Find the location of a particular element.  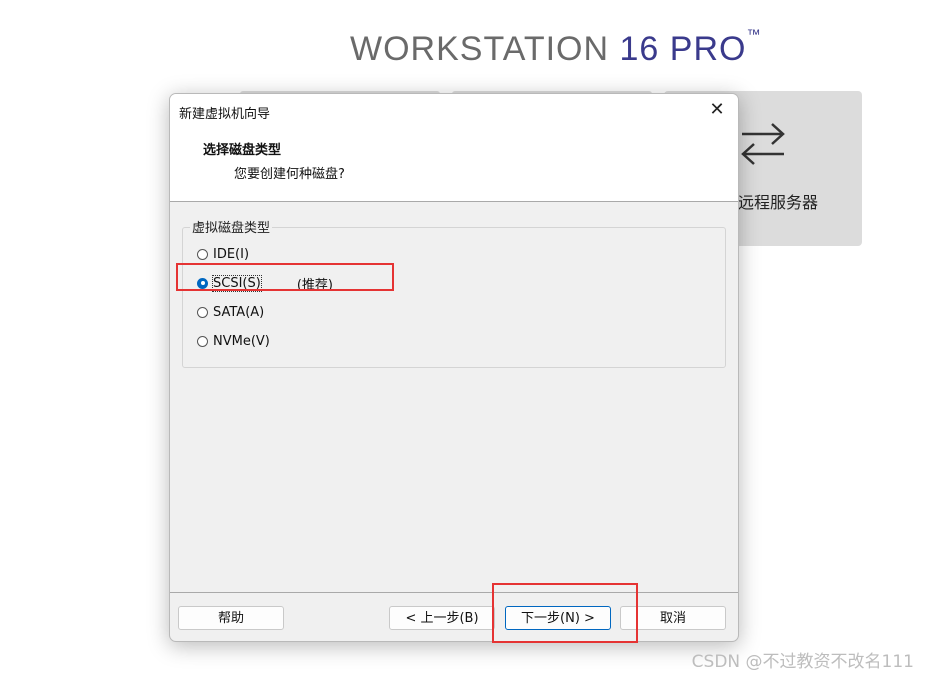

recommended-note: (推荐) is located at coordinates (314, 285).